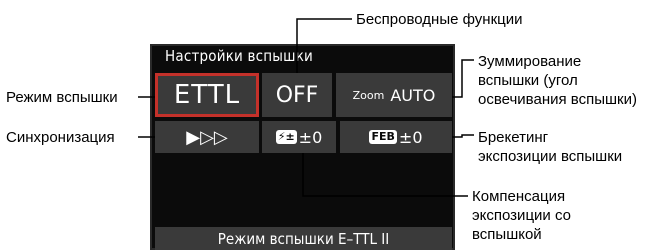 The image size is (657, 250). I want to click on leader-feb, so click(463, 136).